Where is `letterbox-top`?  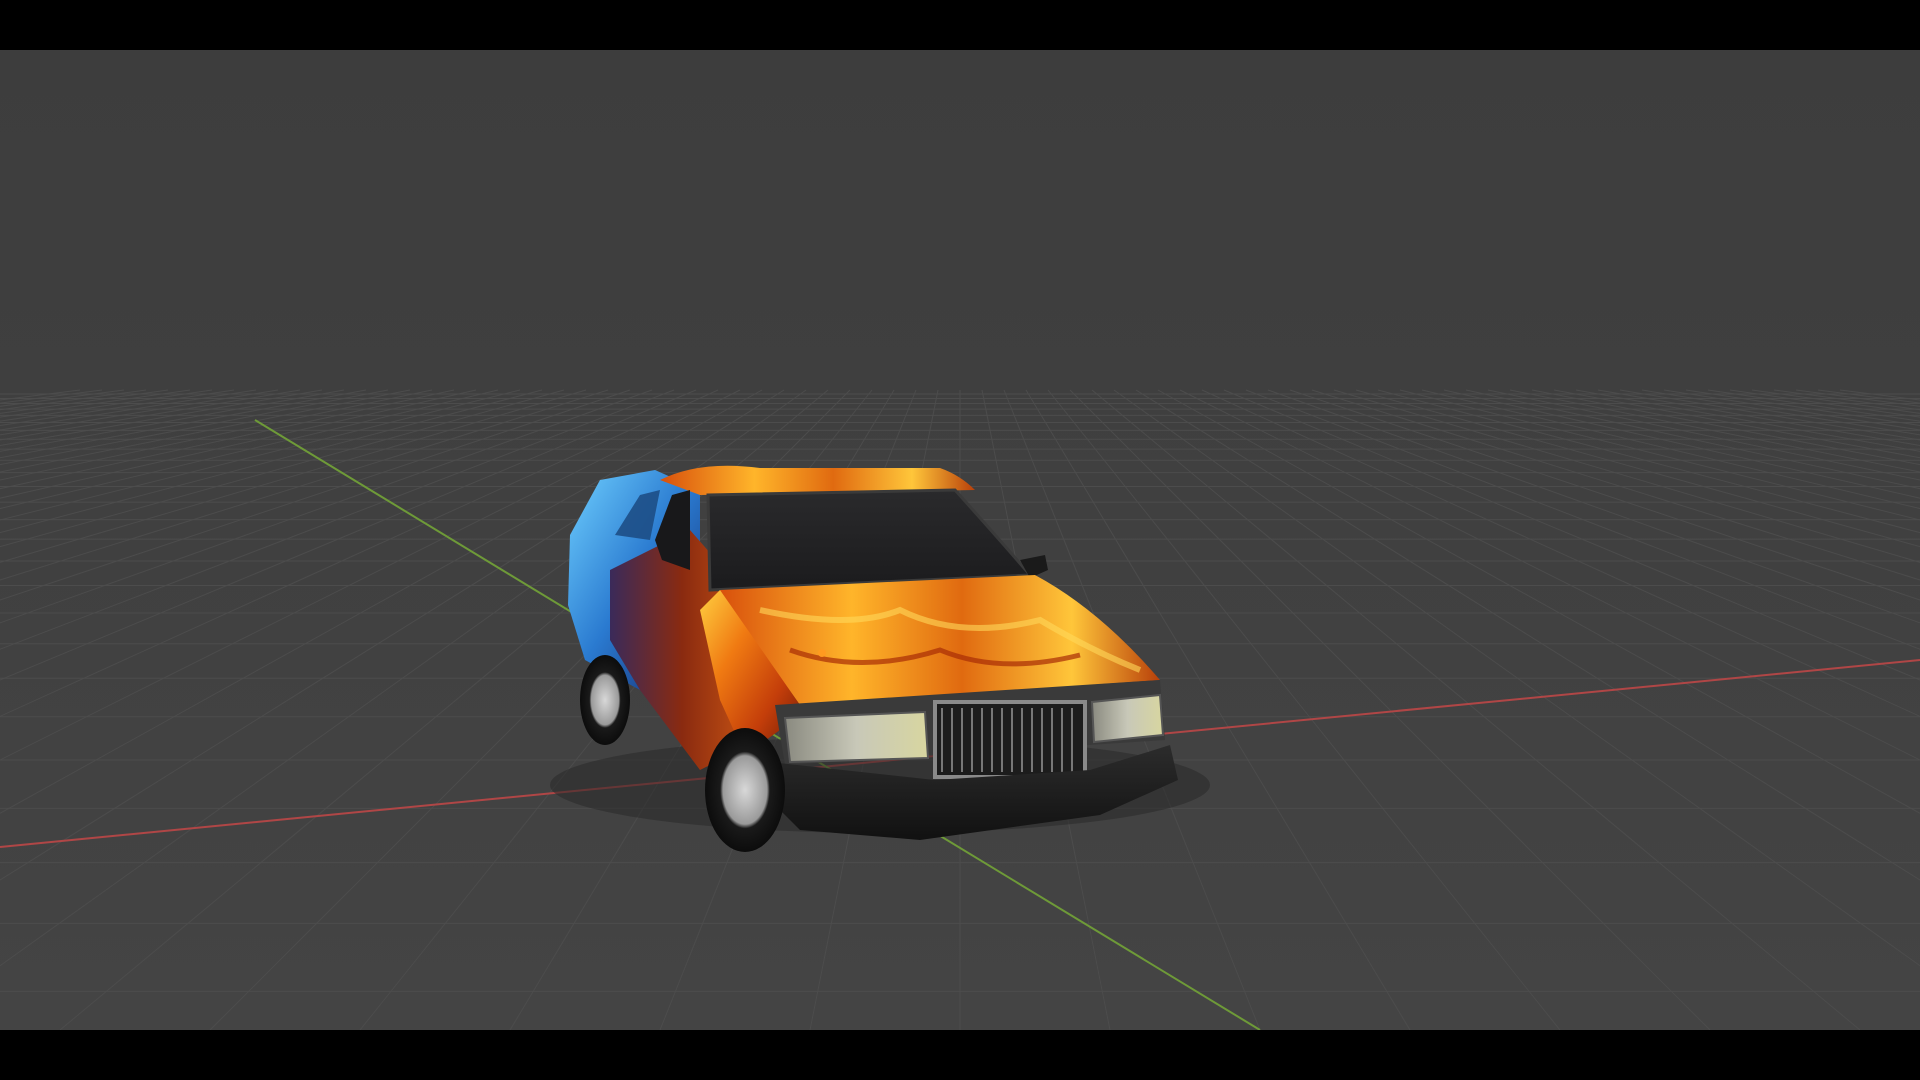 letterbox-top is located at coordinates (960, 25).